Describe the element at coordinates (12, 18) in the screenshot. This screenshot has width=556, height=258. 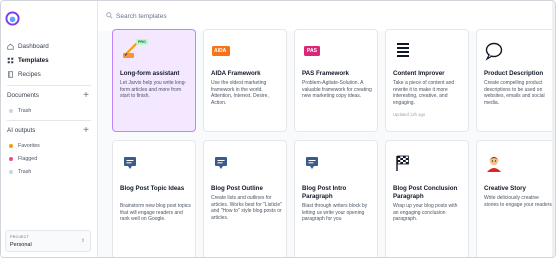
I see `logo-icon` at that location.